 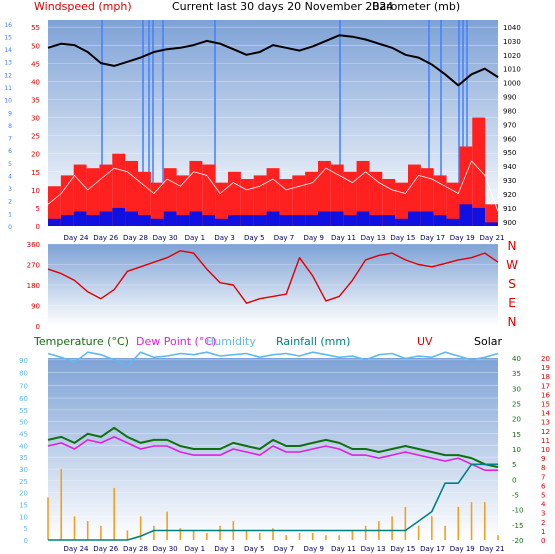 I want to click on chart-title: Current last 30 days 20 November 2024, so click(x=282, y=6).